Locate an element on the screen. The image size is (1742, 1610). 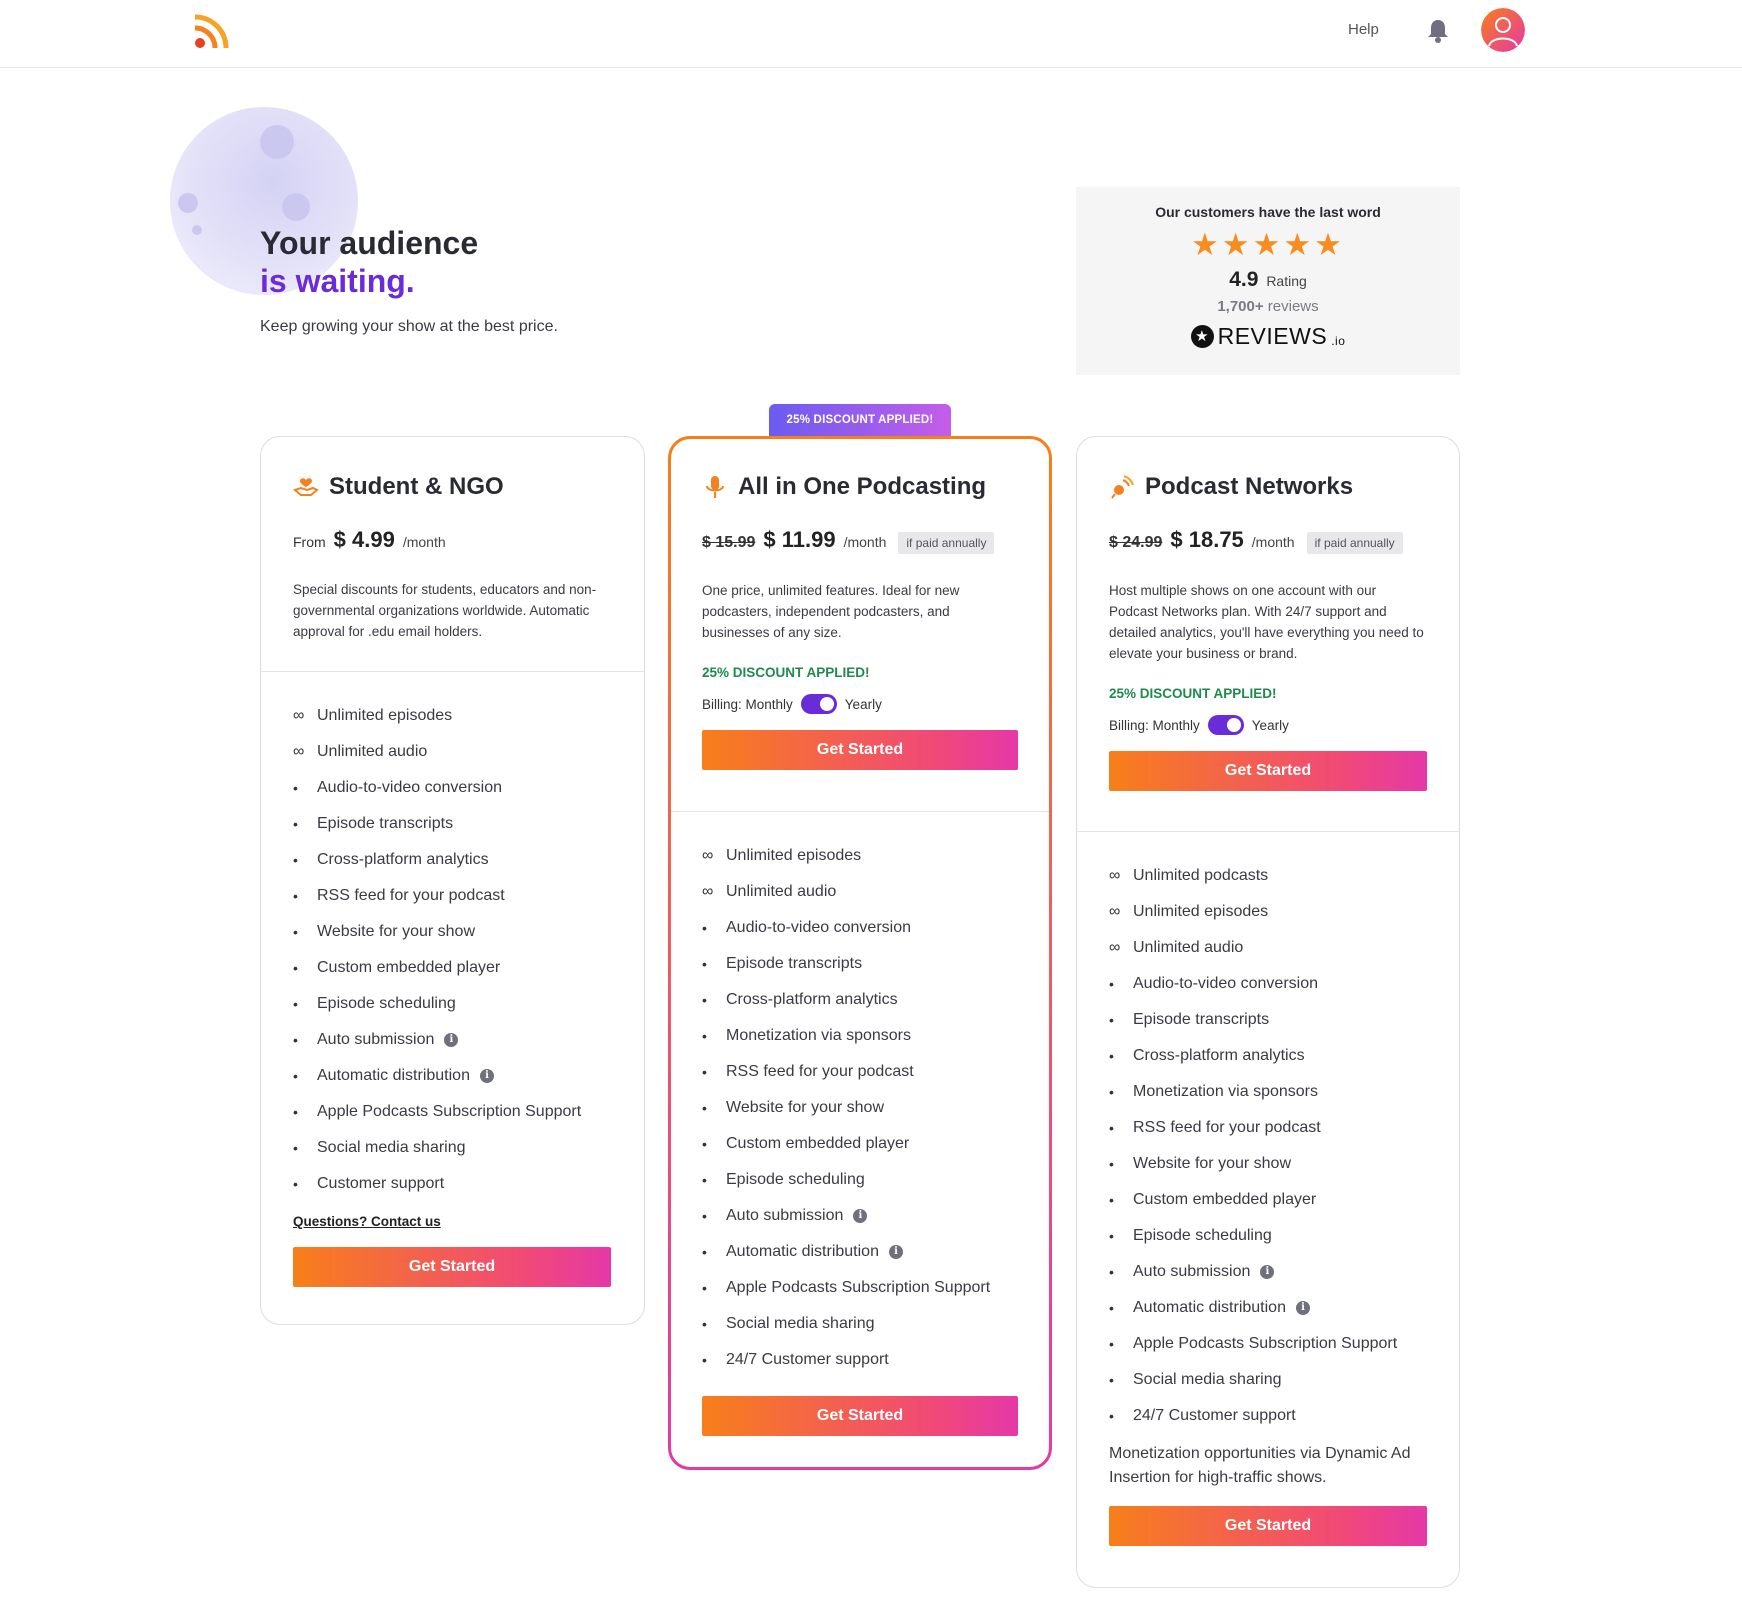
bell-icon is located at coordinates (1438, 31).